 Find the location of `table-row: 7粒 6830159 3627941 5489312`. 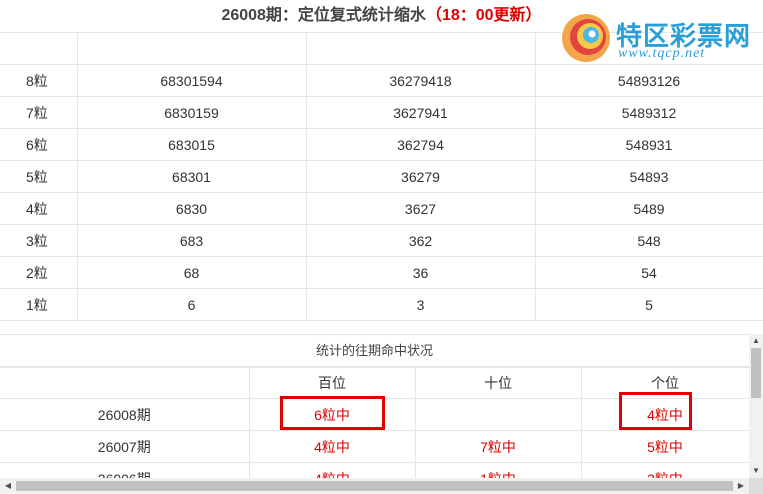

table-row: 7粒 6830159 3627941 5489312 is located at coordinates (381, 112).